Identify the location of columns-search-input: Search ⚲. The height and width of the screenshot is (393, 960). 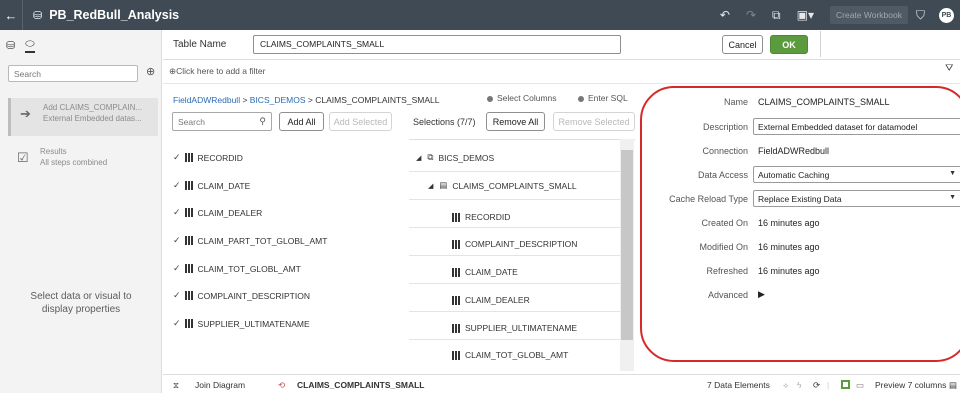
(222, 121).